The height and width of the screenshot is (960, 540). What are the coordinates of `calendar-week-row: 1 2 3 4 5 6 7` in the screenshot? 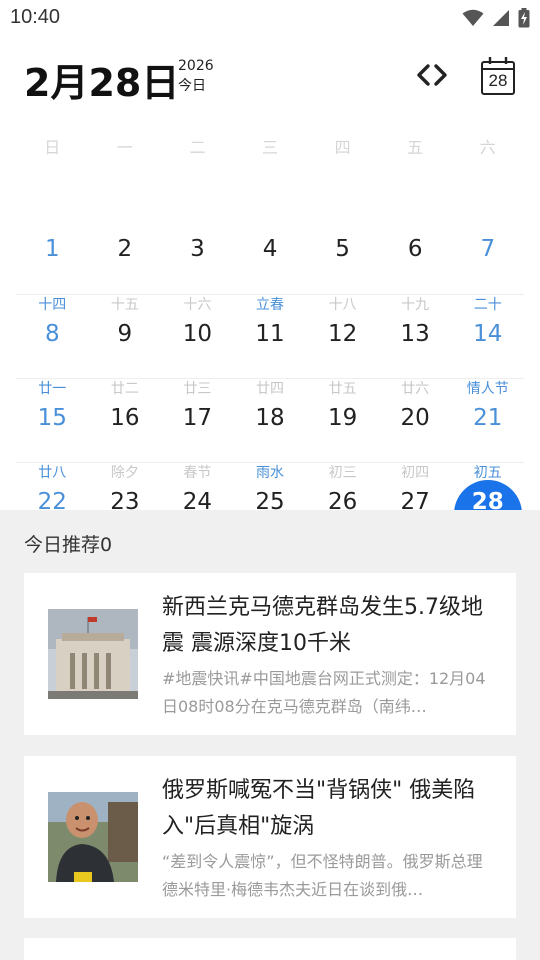 It's located at (270, 252).